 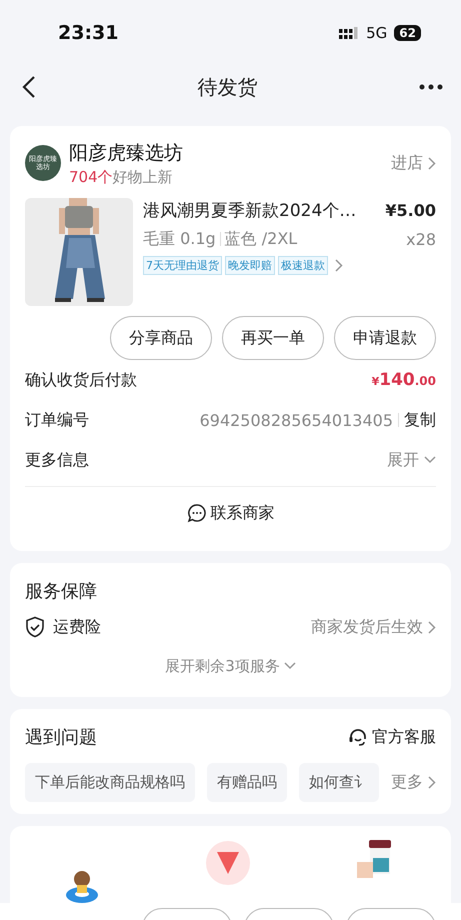 I want to click on service-tag: 极速退款, so click(x=303, y=265).